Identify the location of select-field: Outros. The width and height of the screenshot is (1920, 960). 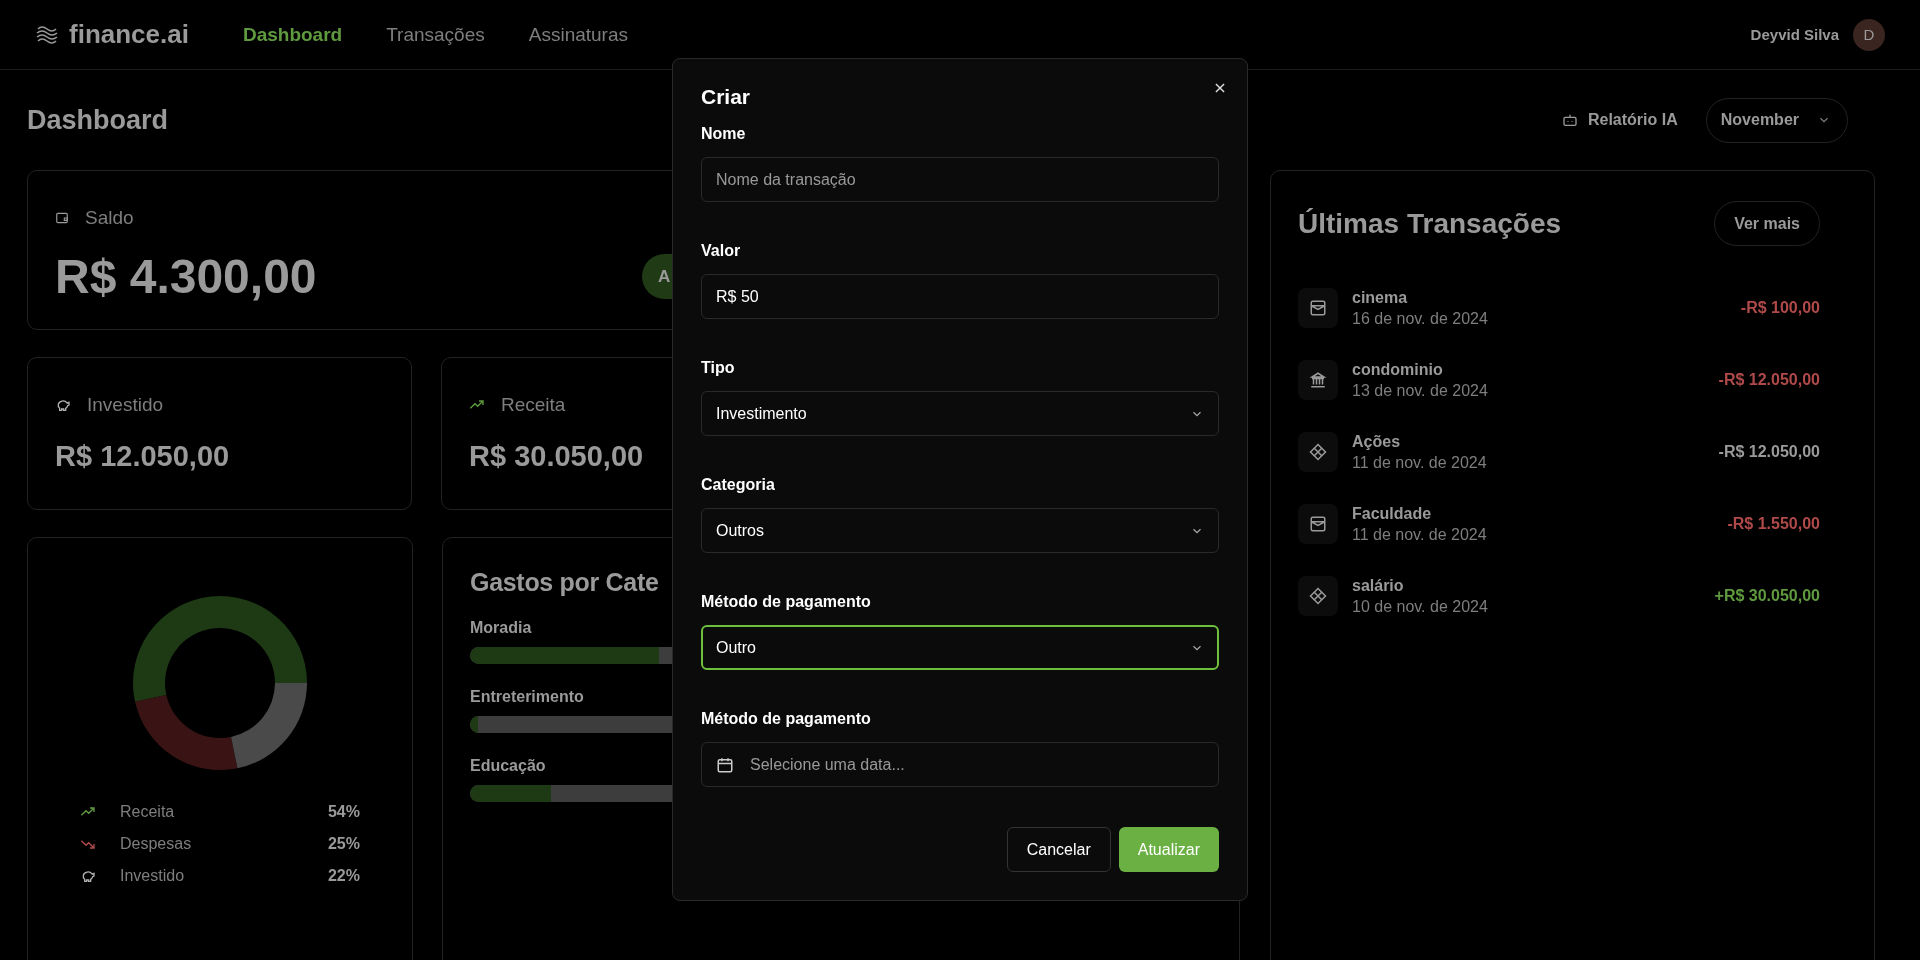
(960, 530).